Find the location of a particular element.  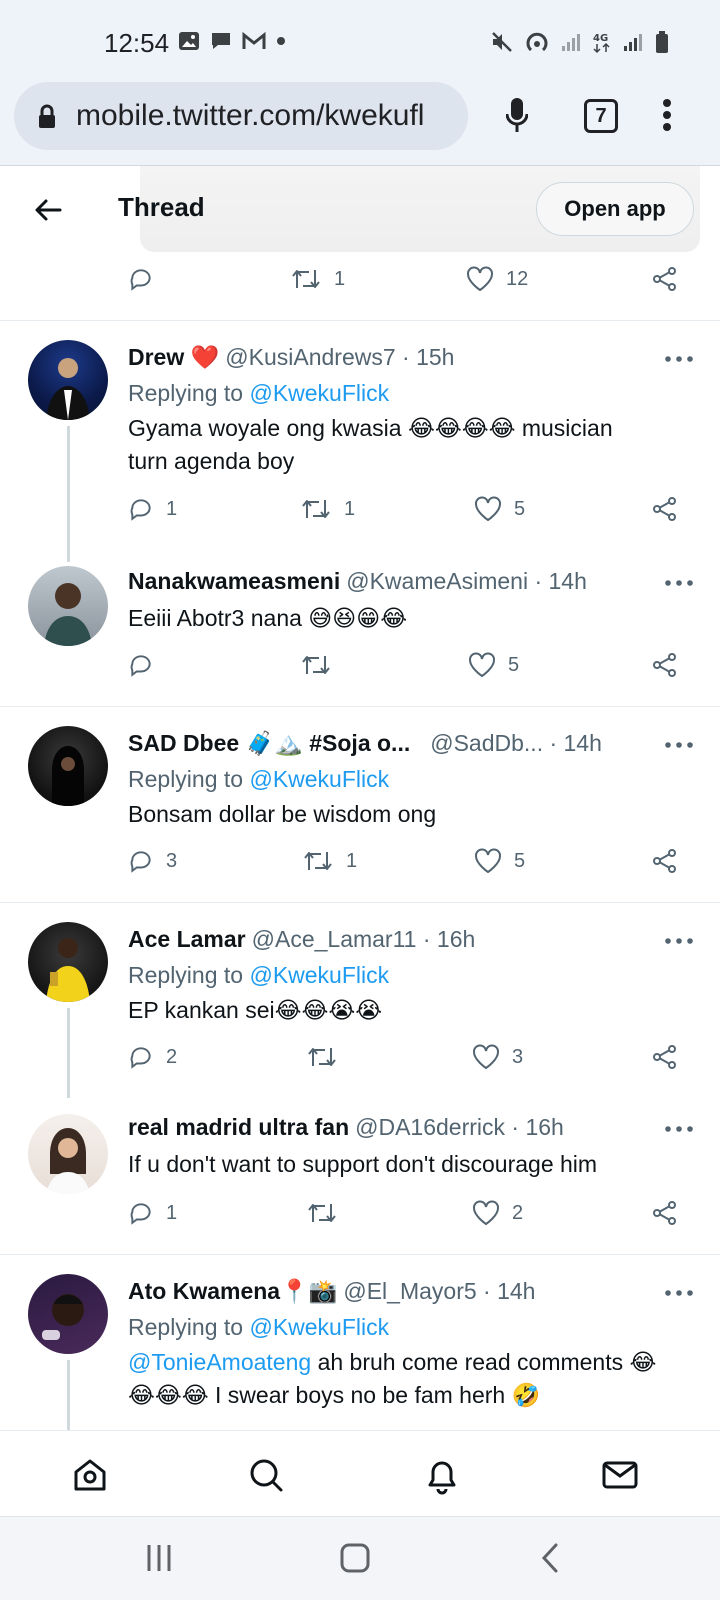

gmail-icon is located at coordinates (254, 40).